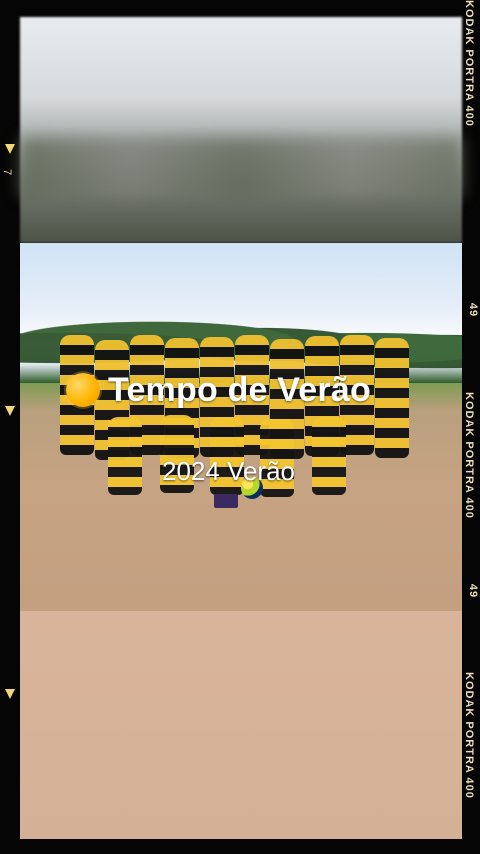  What do you see at coordinates (226, 501) in the screenshot?
I see `book` at bounding box center [226, 501].